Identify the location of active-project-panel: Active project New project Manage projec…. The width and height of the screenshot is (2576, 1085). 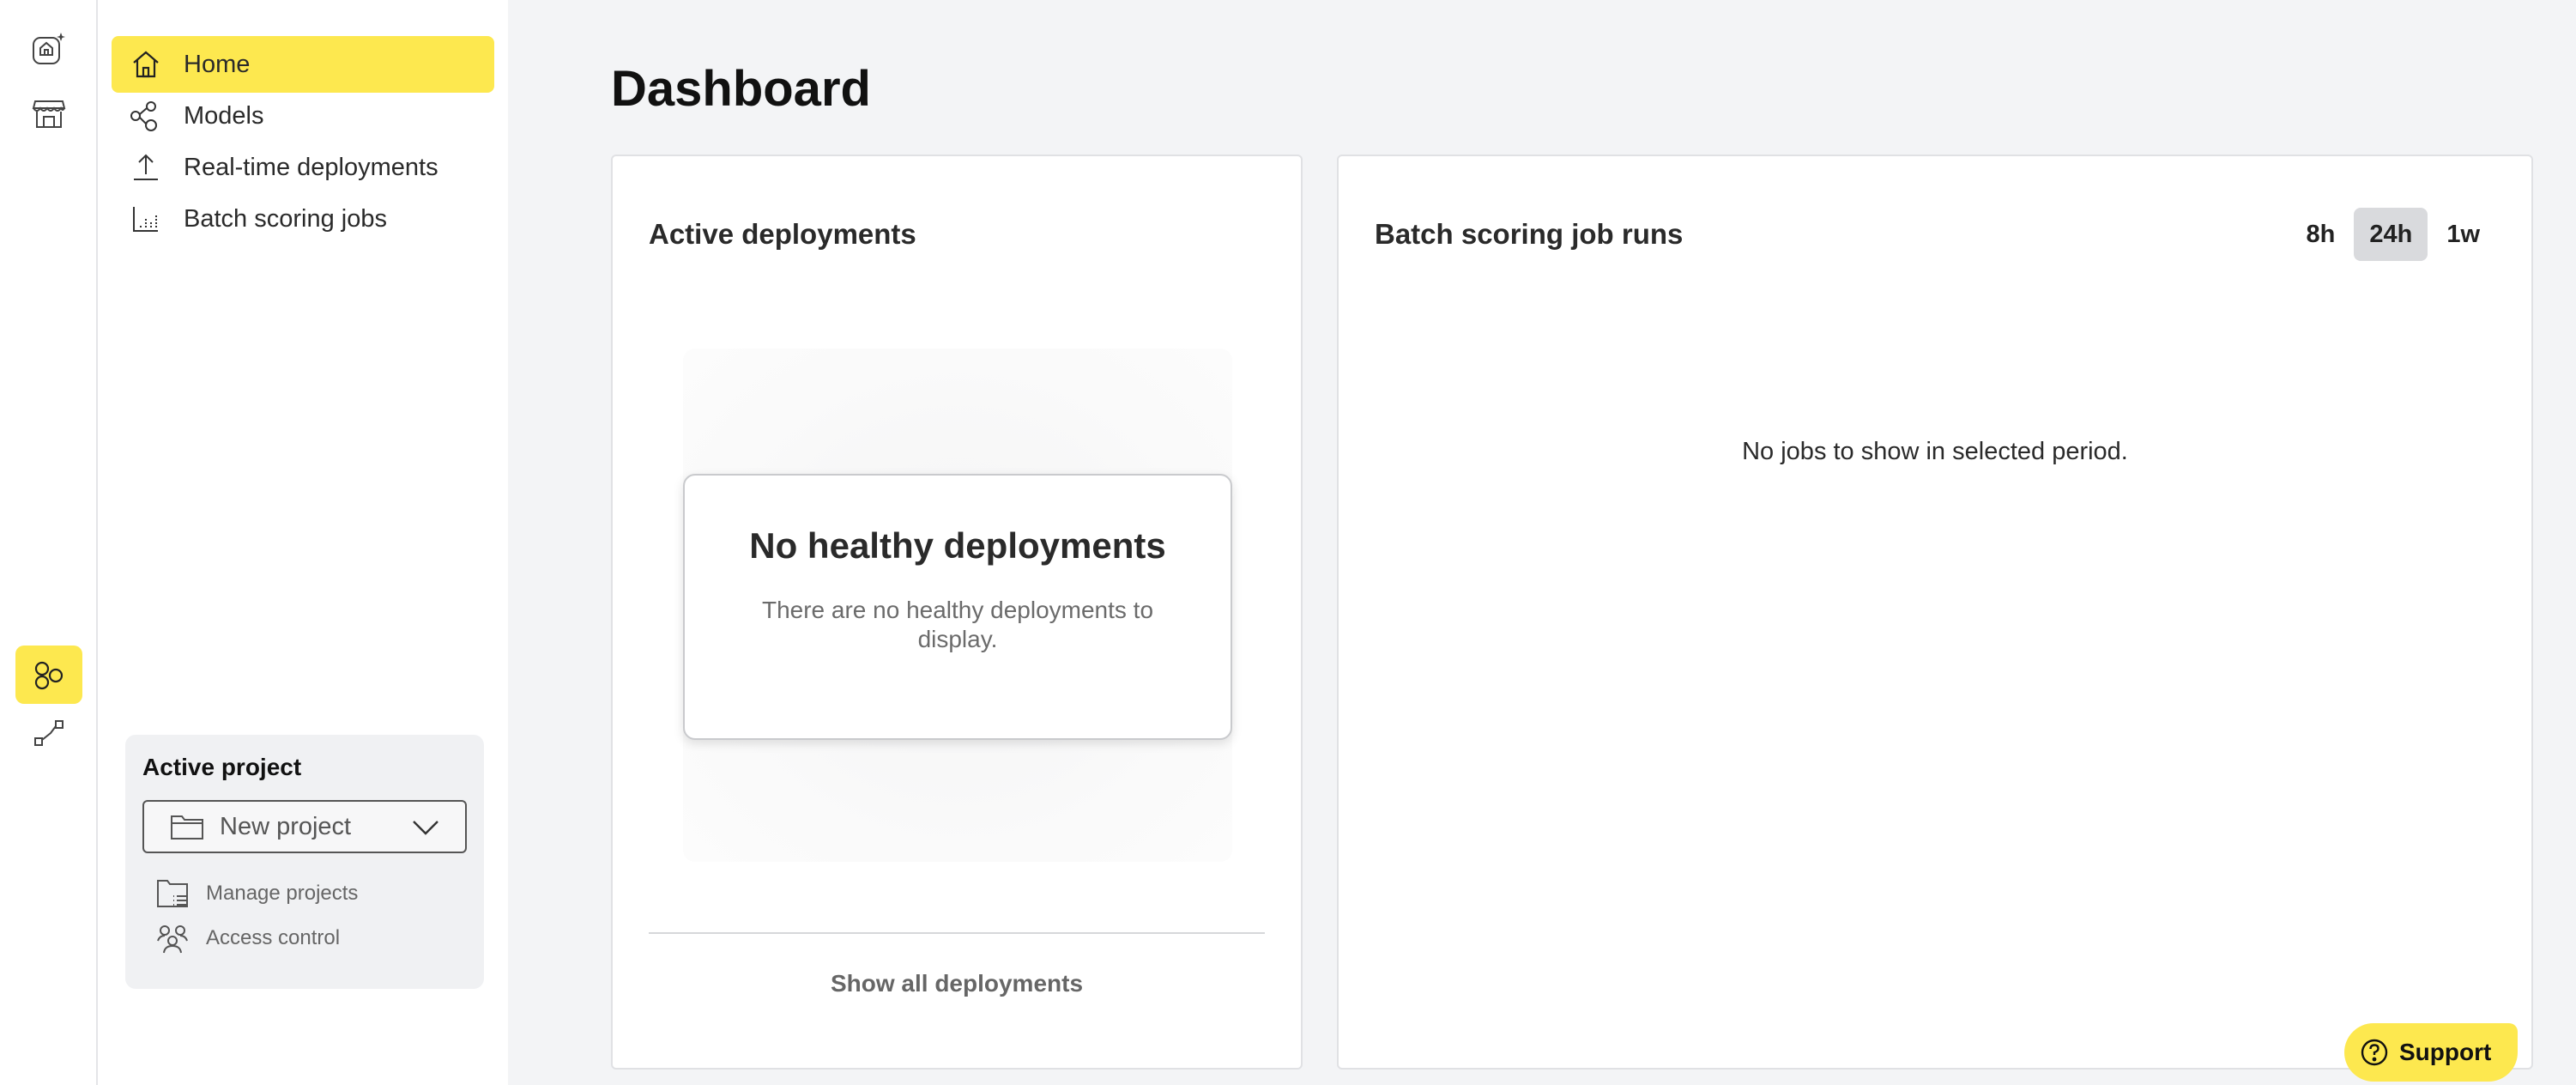
(304, 862).